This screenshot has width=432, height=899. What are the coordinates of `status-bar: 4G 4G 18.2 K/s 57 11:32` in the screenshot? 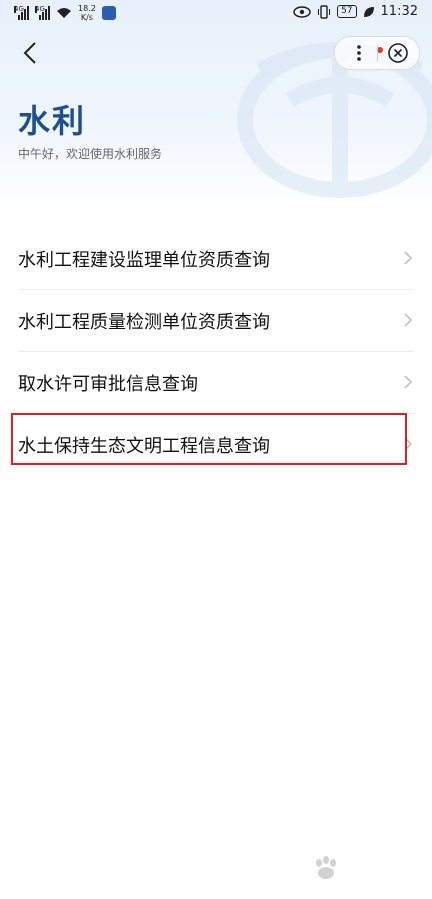 It's located at (216, 14).